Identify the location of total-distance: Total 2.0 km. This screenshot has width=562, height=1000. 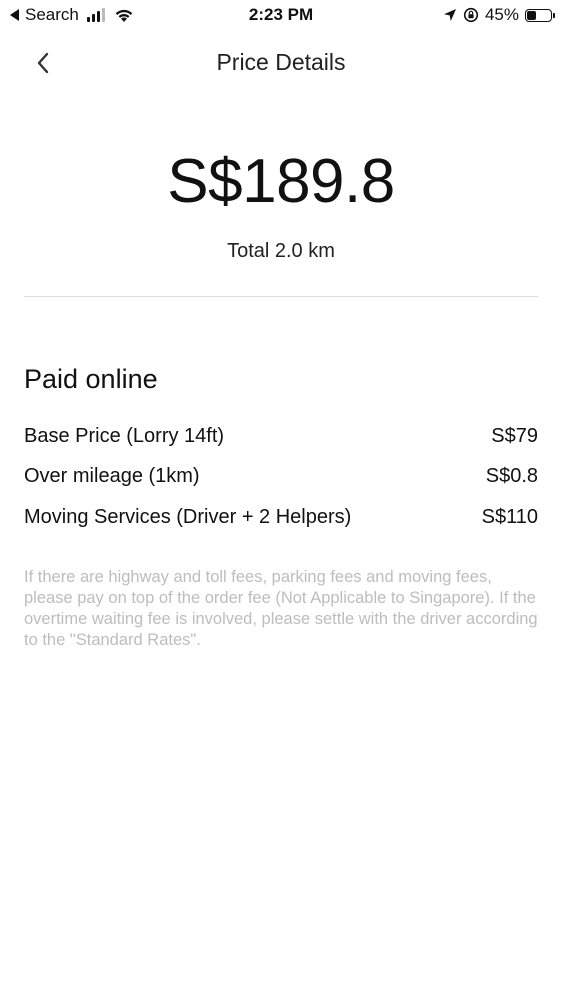
(281, 251).